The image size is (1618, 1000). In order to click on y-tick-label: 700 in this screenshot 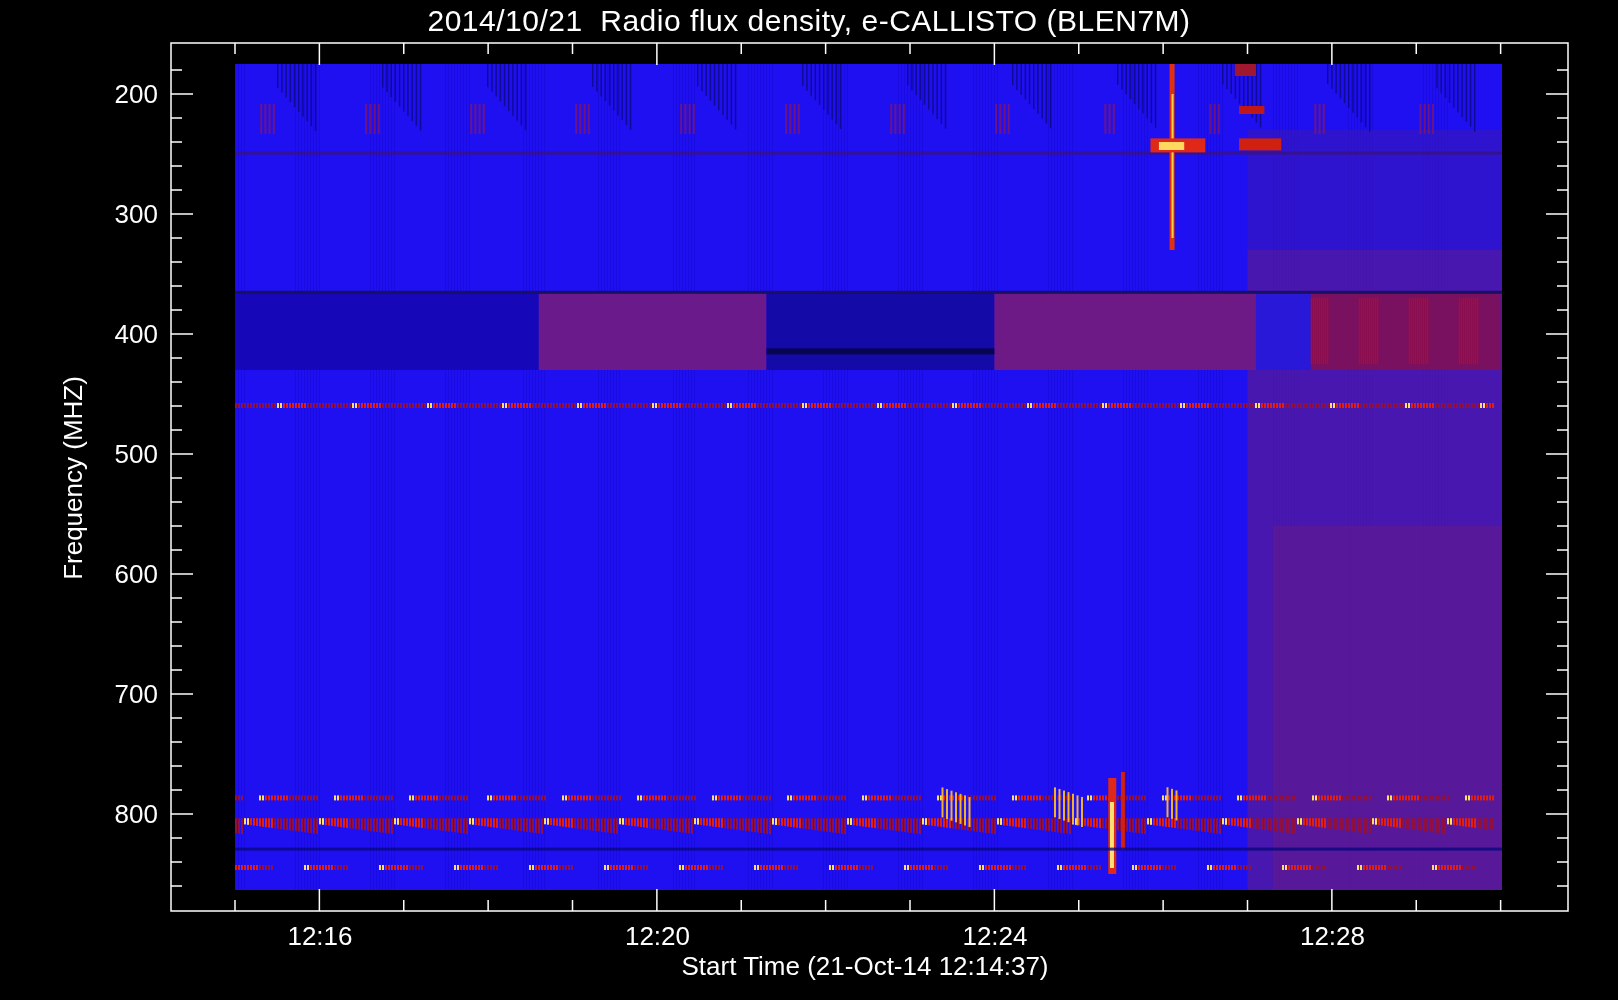, I will do `click(136, 694)`.